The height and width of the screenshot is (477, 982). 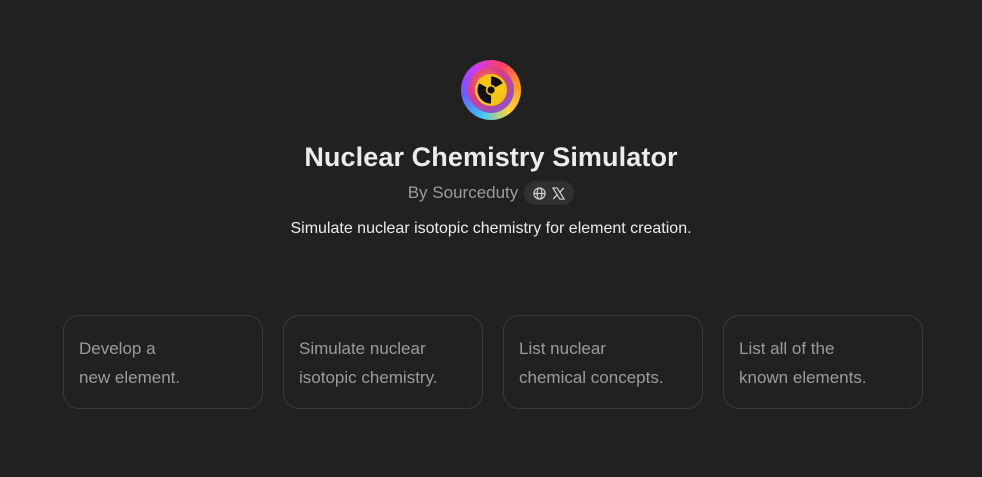 I want to click on social-links, so click(x=549, y=193).